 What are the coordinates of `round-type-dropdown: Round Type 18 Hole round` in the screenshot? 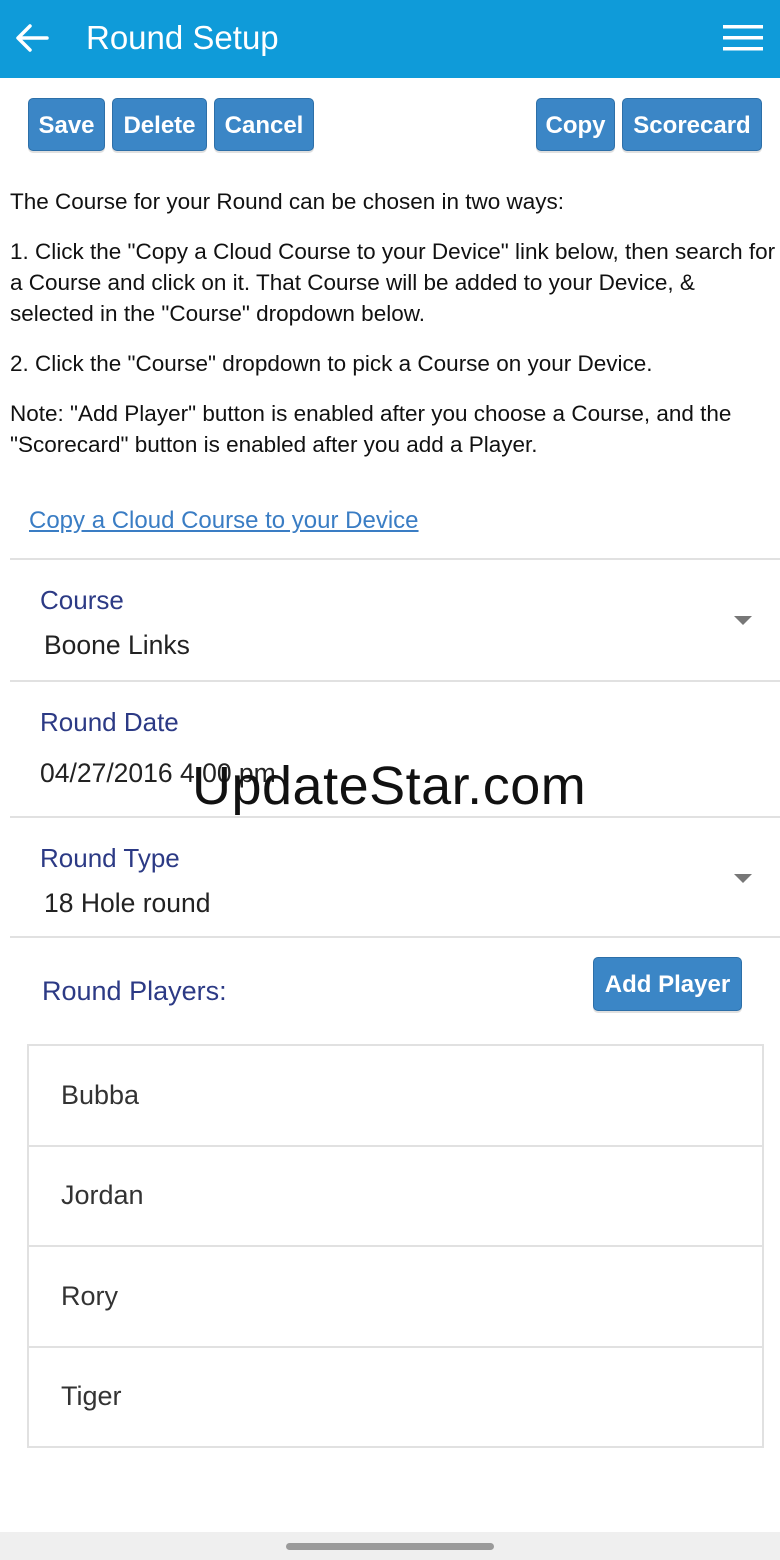 It's located at (395, 876).